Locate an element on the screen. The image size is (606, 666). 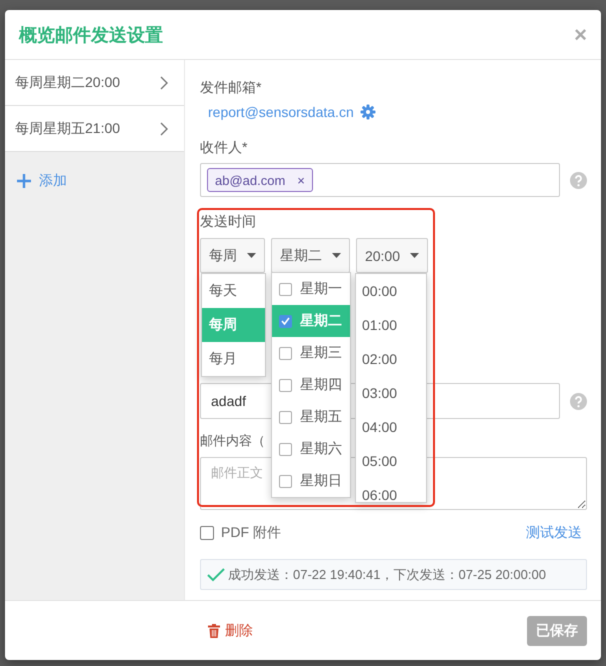
status-text: 成功发送：07-22 19:40:41，下次发送：07-25 20:00:00 is located at coordinates (387, 575).